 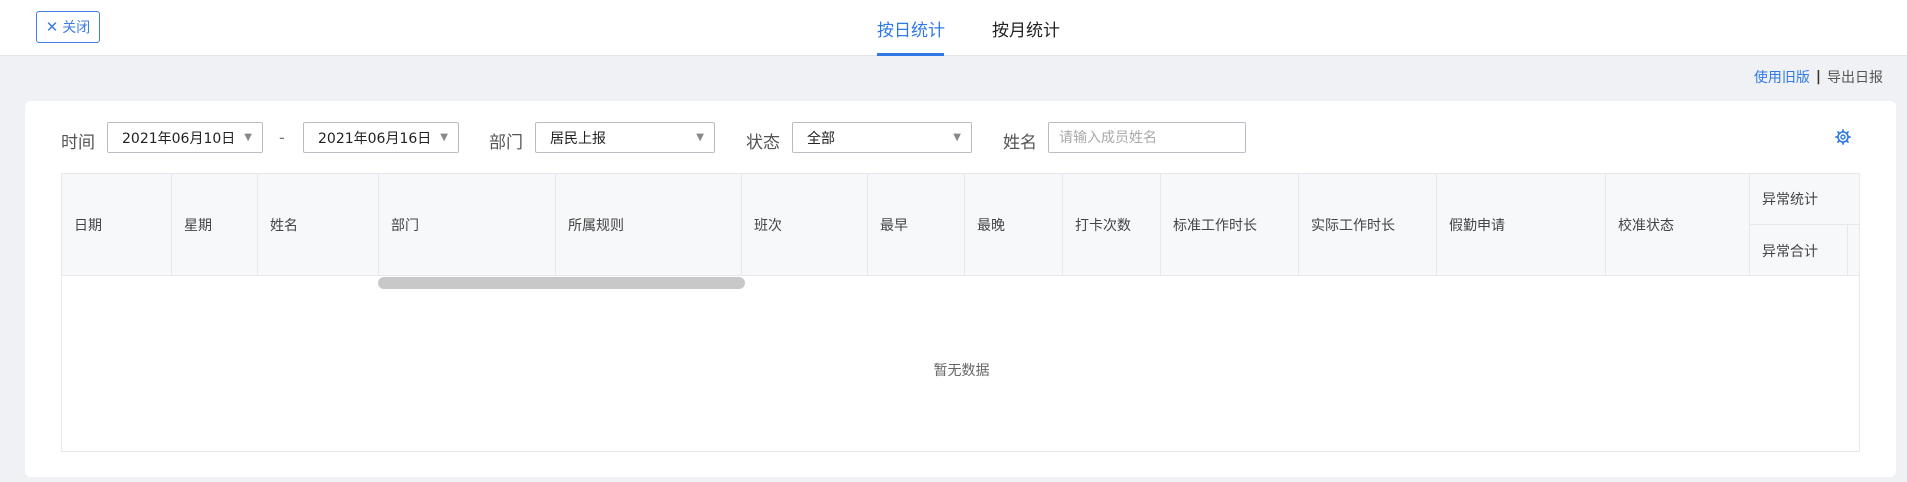 I want to click on status-label: 状态, so click(x=763, y=143).